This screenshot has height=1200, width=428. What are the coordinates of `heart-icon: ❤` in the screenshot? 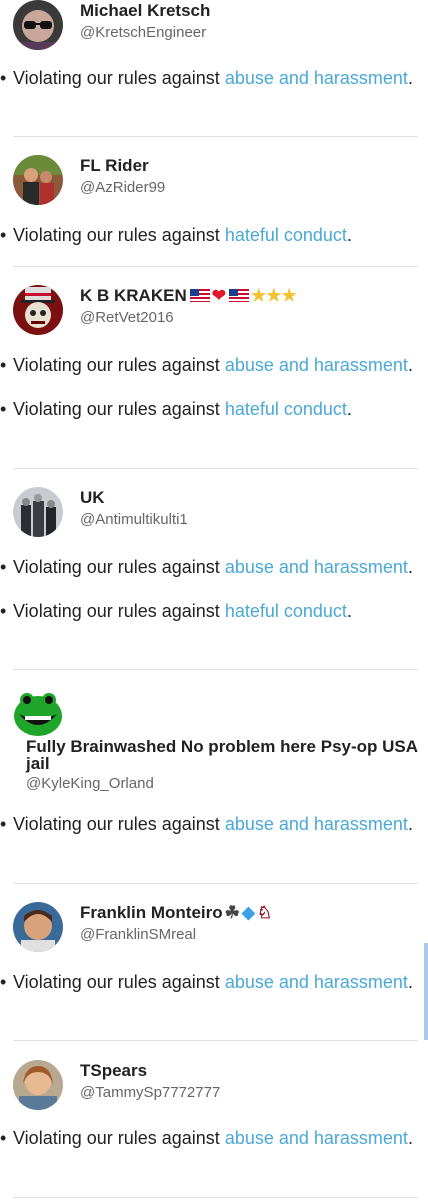 It's located at (218, 295).